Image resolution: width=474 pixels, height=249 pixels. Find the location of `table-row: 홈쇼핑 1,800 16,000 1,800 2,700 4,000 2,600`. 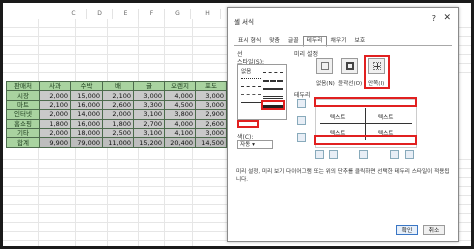

table-row: 홈쇼핑 1,800 16,000 1,800 2,700 4,000 2,600 is located at coordinates (116, 123).